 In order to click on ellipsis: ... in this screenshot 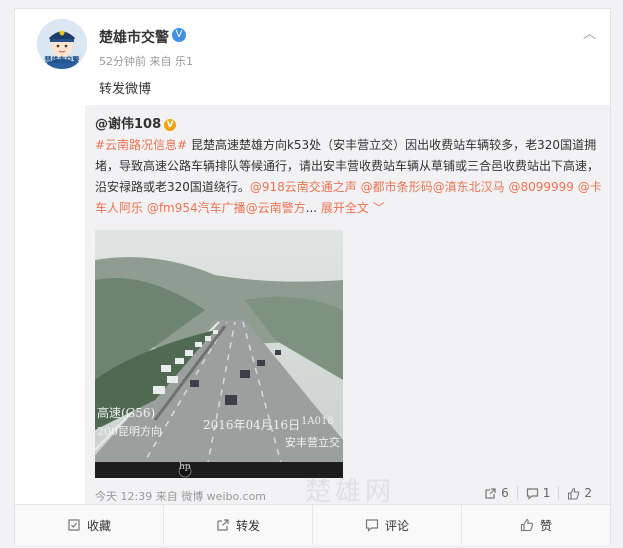, I will do `click(313, 208)`.